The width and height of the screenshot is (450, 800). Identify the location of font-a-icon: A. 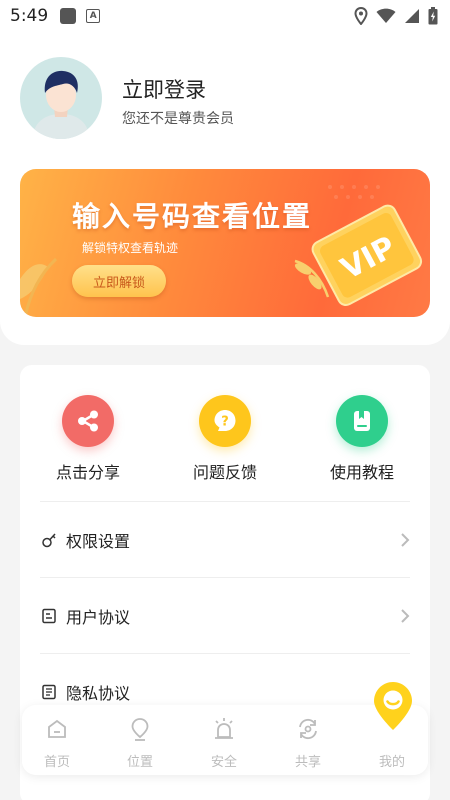
(93, 16).